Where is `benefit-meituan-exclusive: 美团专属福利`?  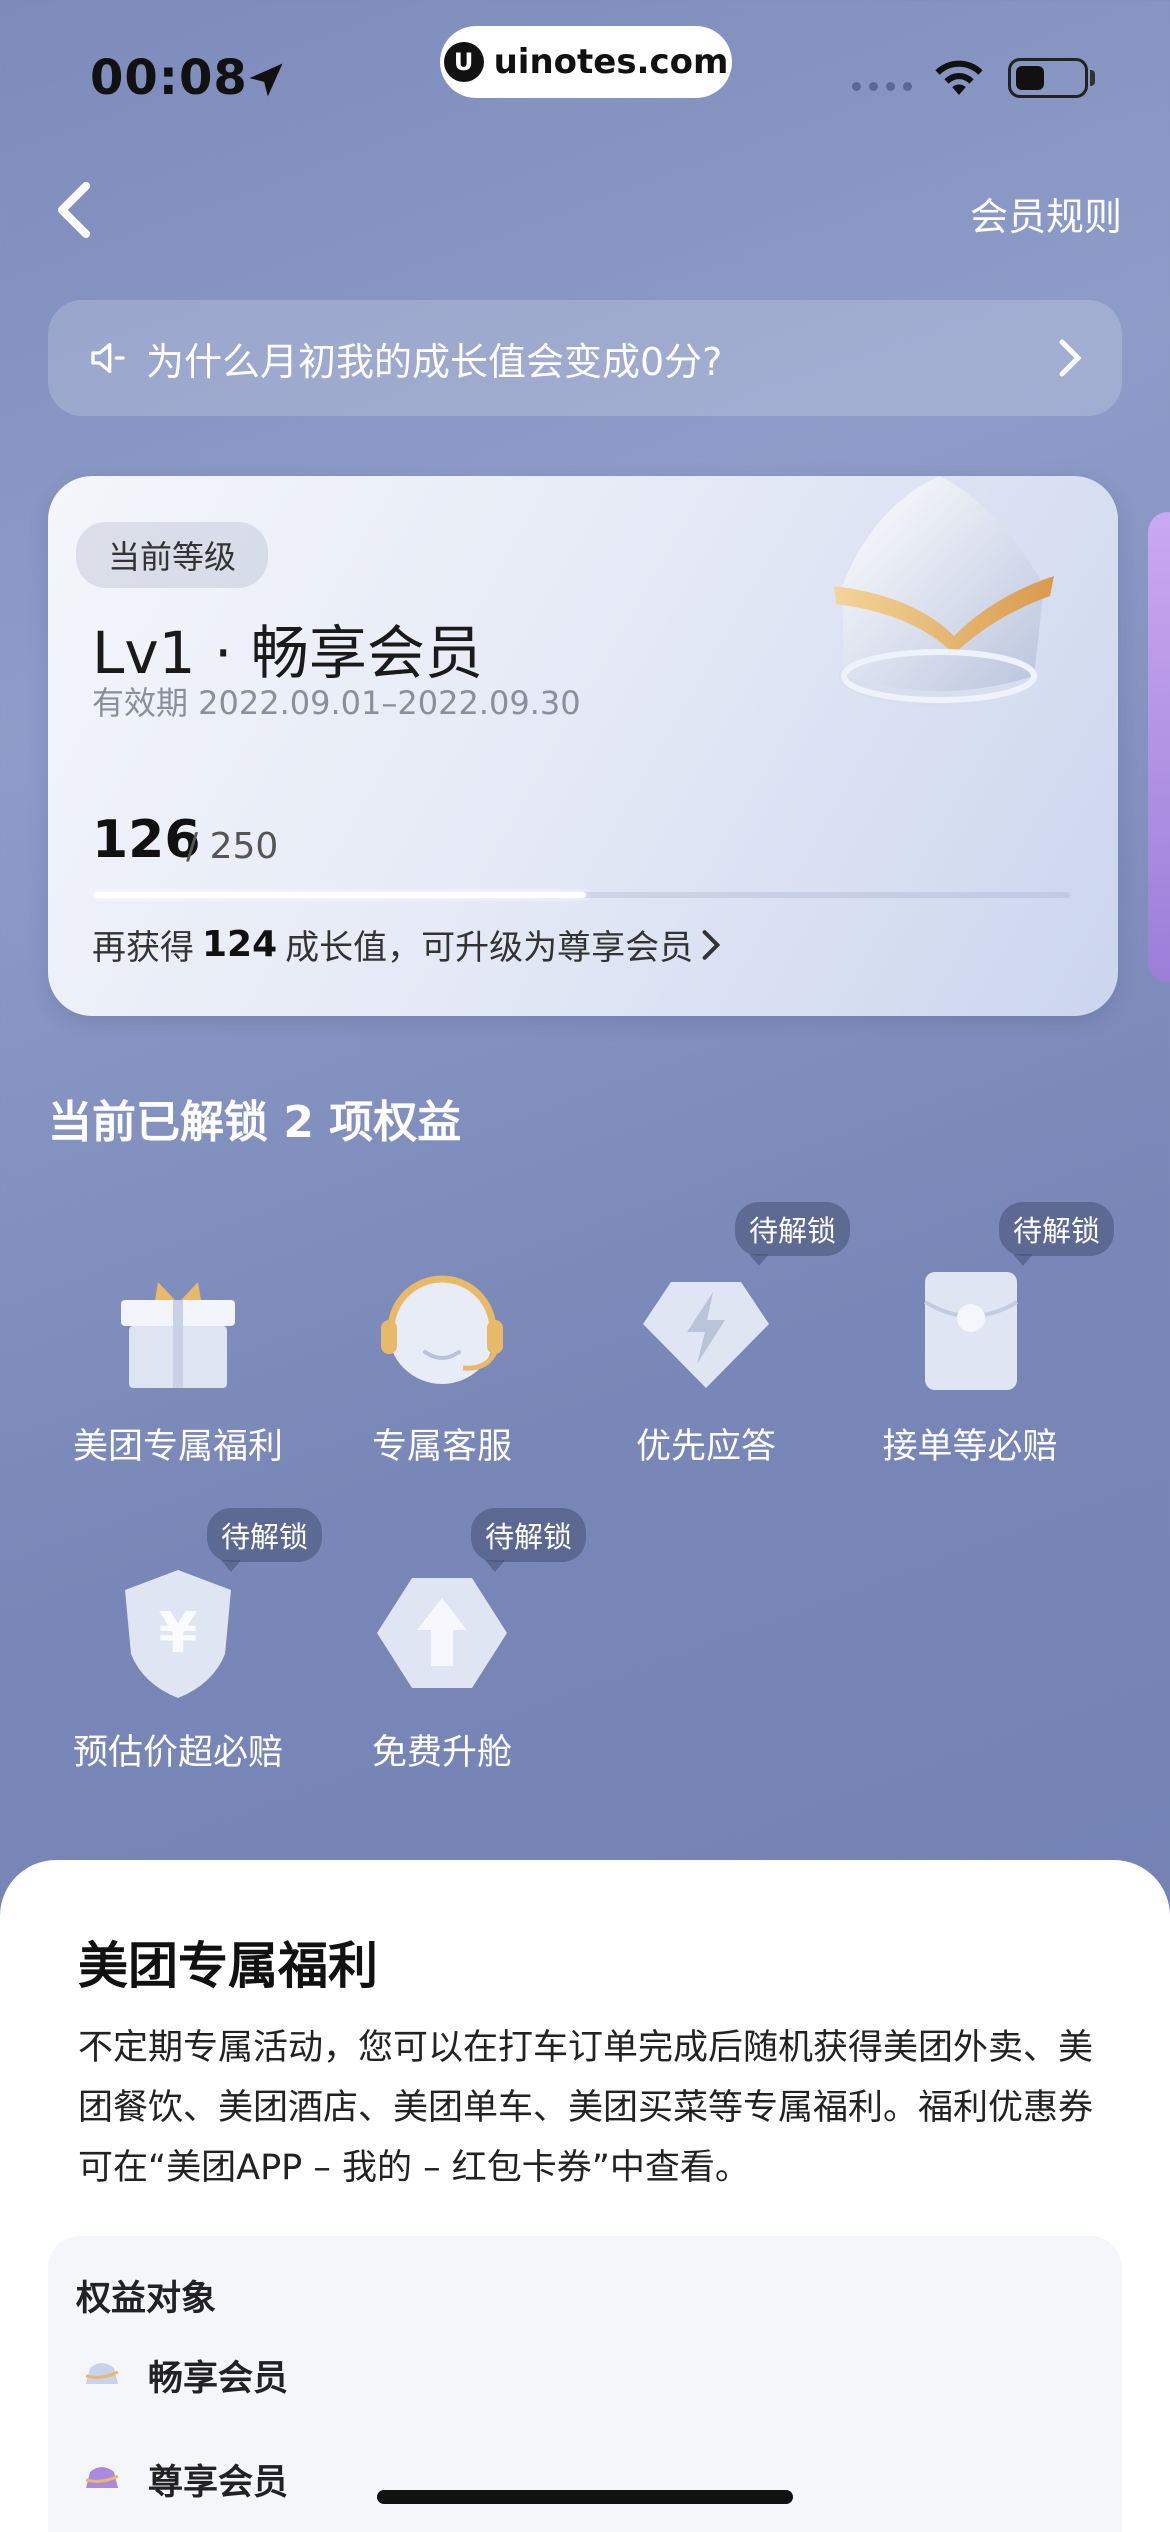
benefit-meituan-exclusive: 美团专属福利 is located at coordinates (178, 1352).